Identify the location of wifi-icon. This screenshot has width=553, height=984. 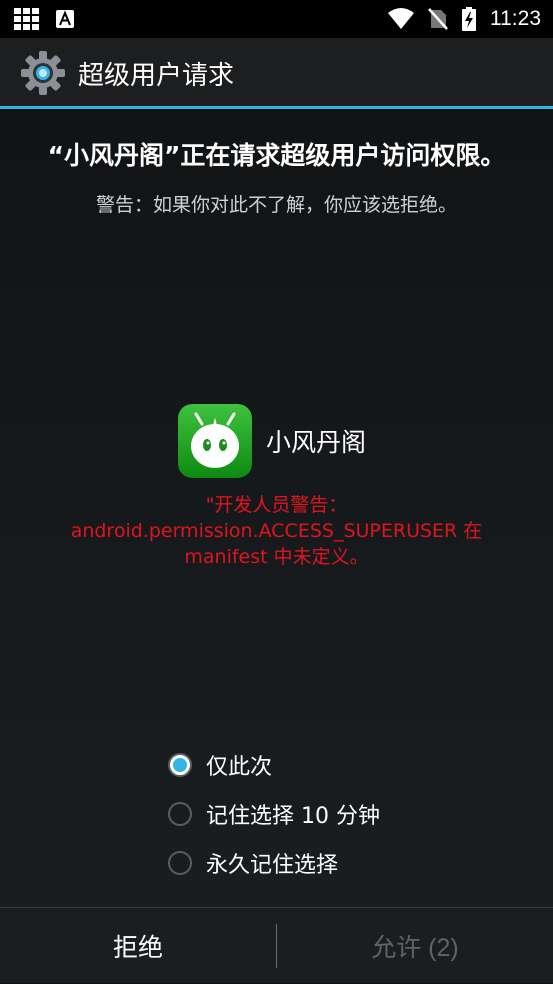
(401, 18).